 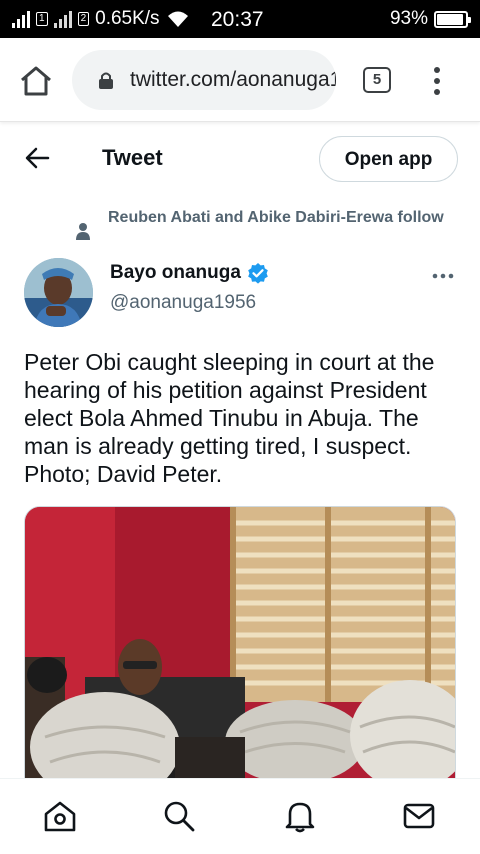 I want to click on avatar, so click(x=58, y=292).